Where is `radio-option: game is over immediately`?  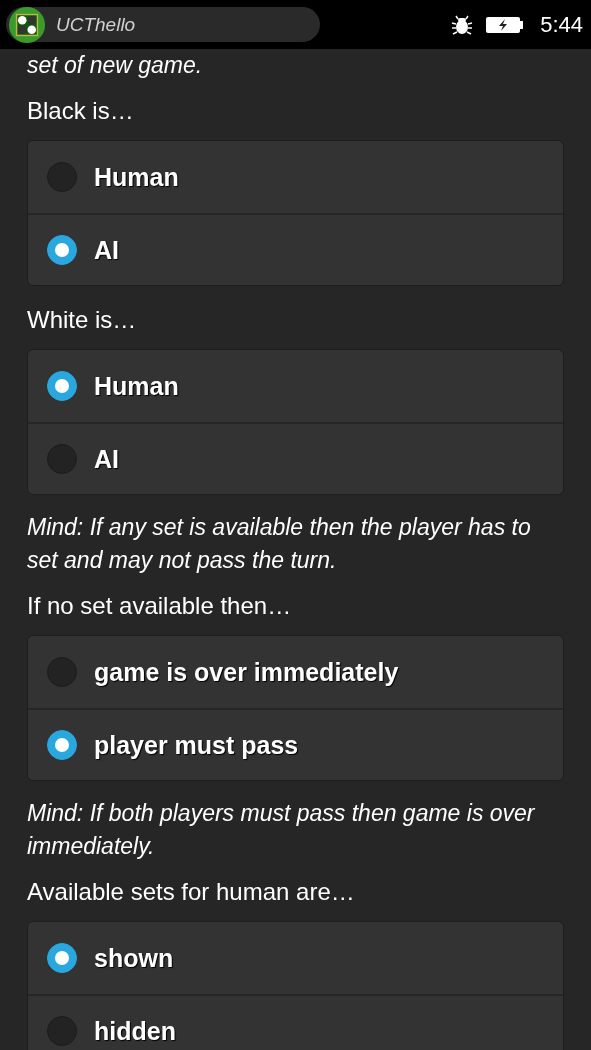 radio-option: game is over immediately is located at coordinates (295, 672).